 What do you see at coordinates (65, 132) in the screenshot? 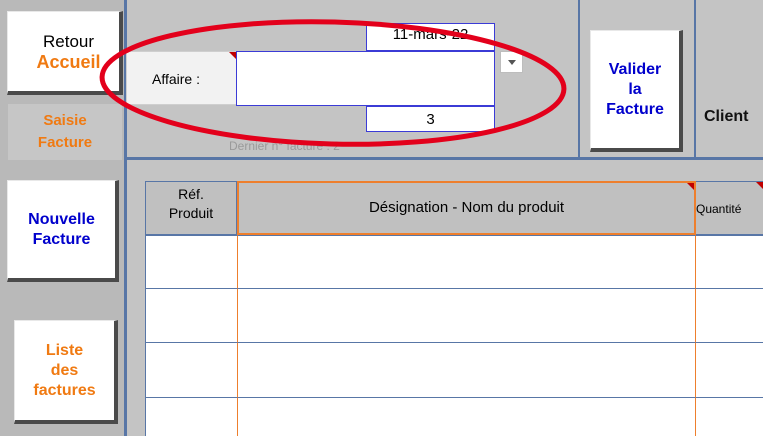
I see `saisie-facture-label: Saisie Facture` at bounding box center [65, 132].